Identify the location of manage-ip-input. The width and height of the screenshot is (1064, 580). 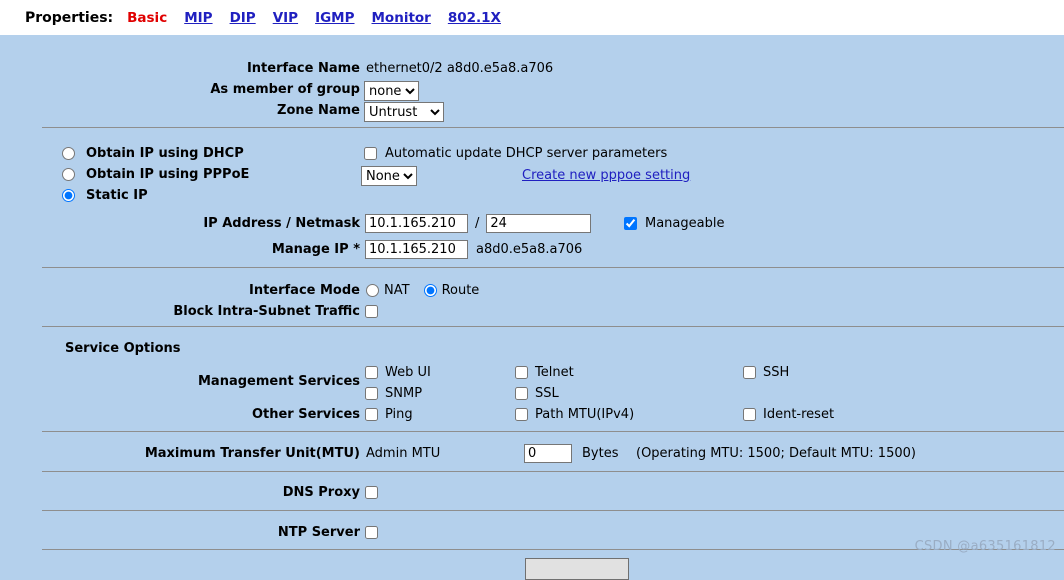
(416, 249).